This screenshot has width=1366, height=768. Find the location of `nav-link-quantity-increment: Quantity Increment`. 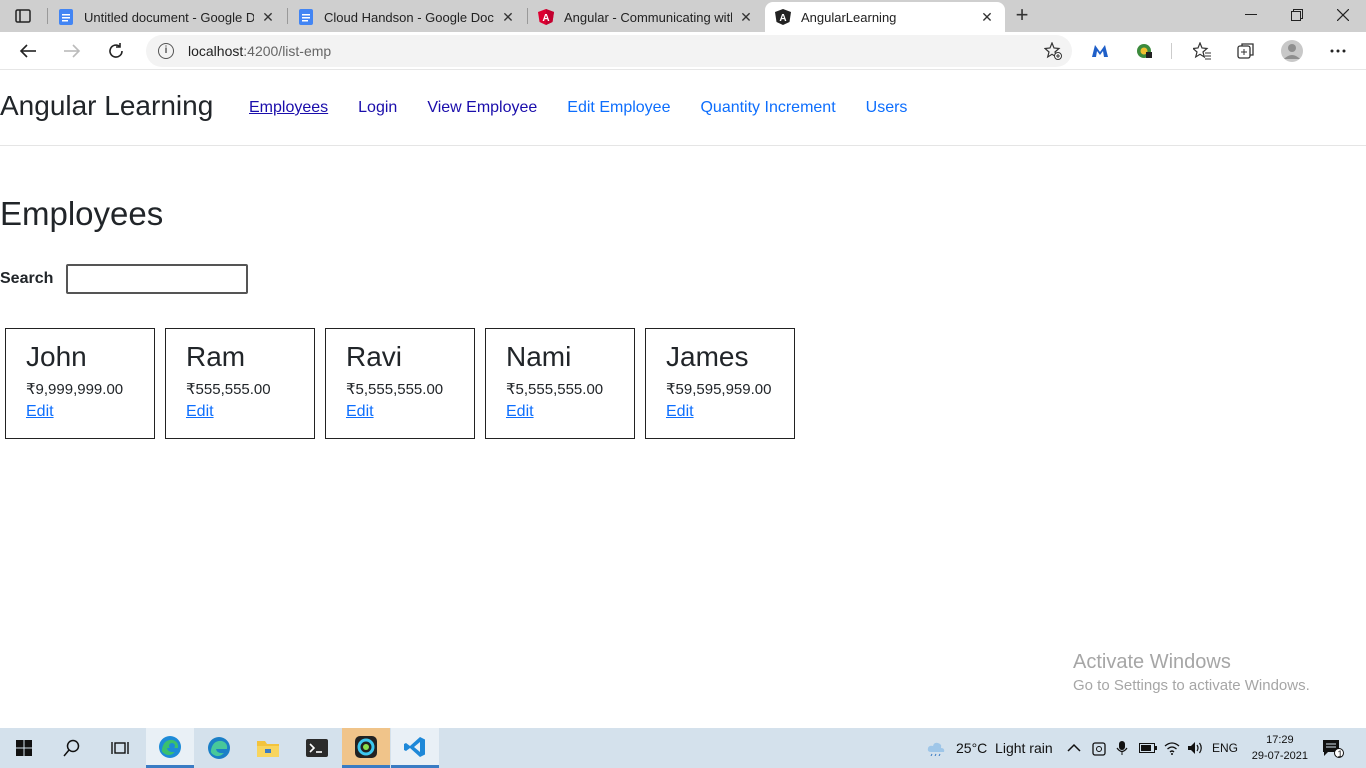

nav-link-quantity-increment: Quantity Increment is located at coordinates (767, 108).